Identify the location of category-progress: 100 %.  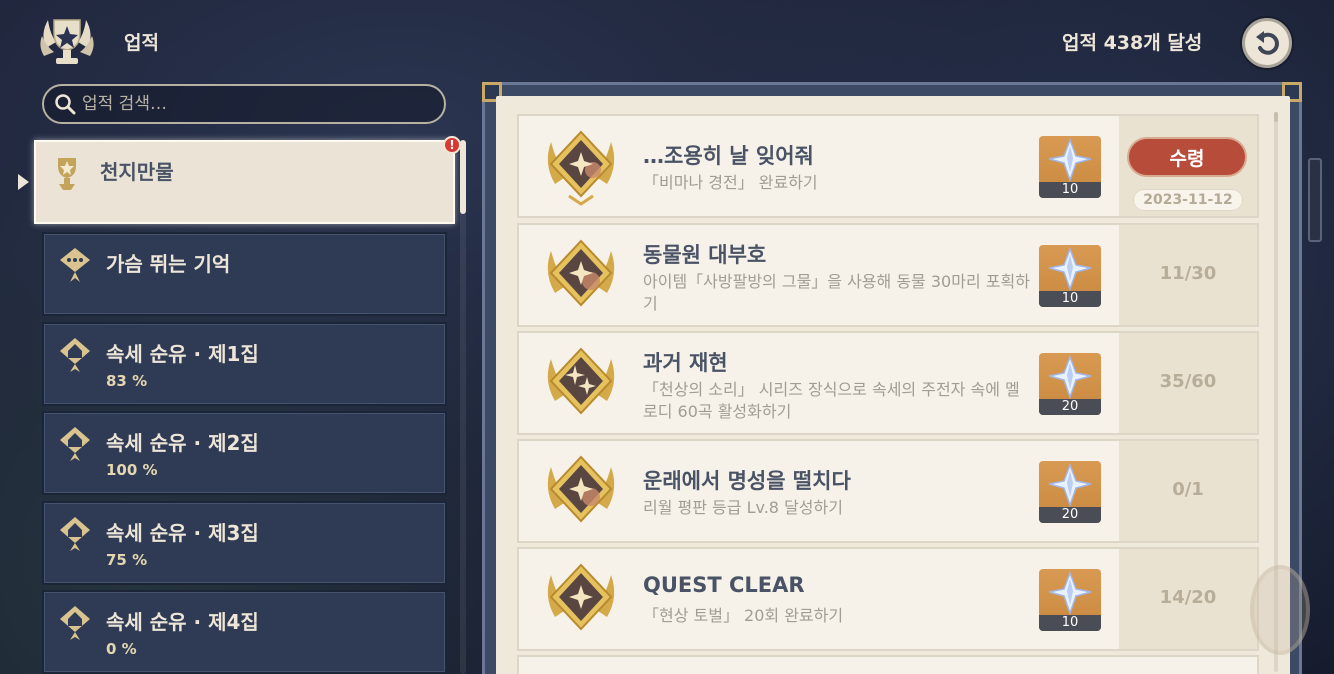
(132, 470).